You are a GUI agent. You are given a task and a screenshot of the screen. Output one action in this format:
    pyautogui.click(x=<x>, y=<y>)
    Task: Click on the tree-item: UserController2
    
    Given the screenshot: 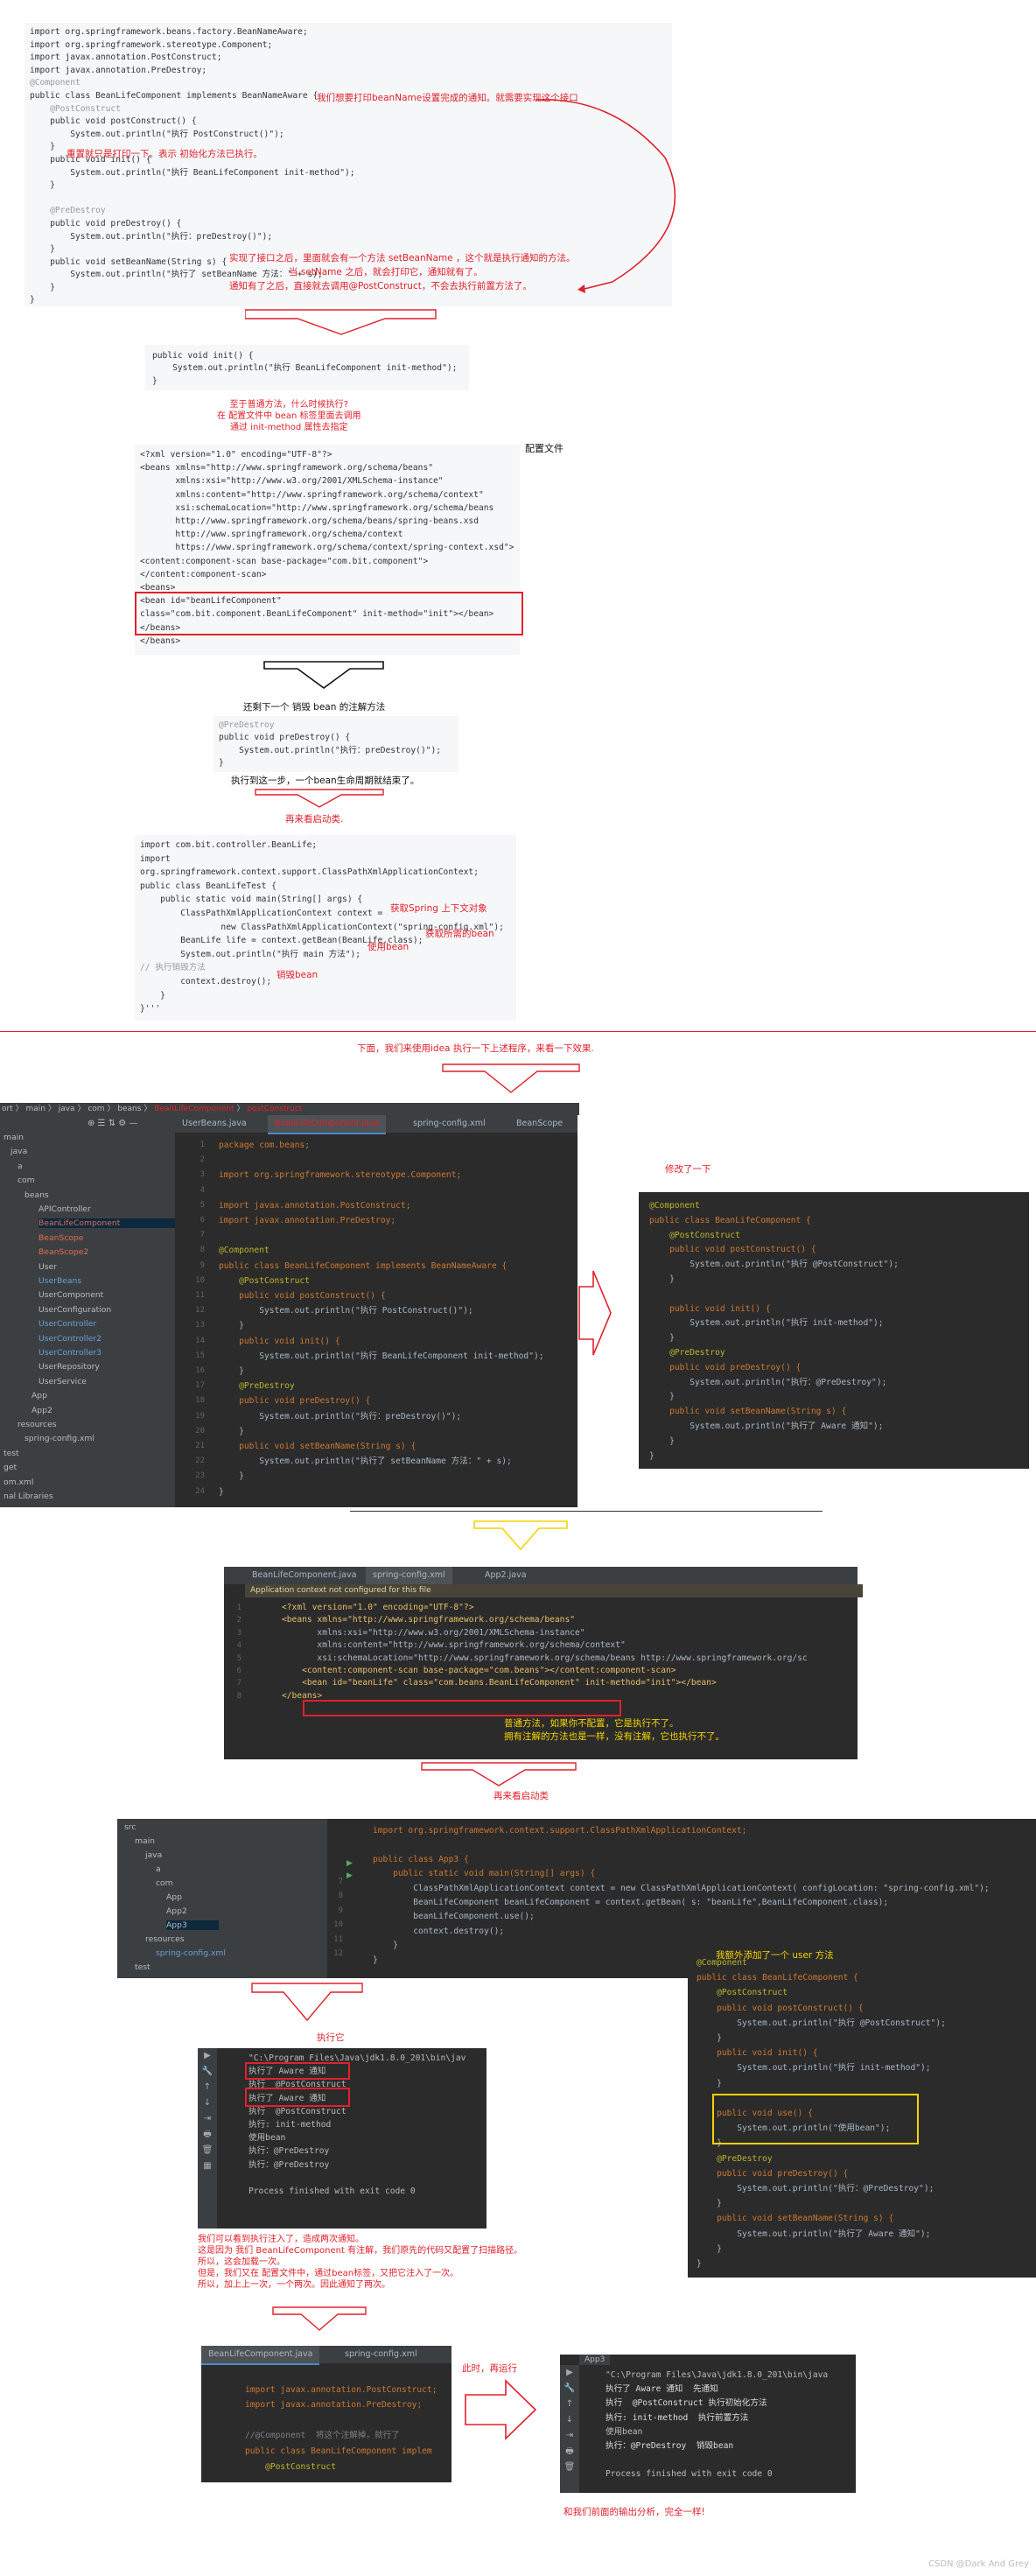 What is the action you would take?
    pyautogui.click(x=70, y=1339)
    